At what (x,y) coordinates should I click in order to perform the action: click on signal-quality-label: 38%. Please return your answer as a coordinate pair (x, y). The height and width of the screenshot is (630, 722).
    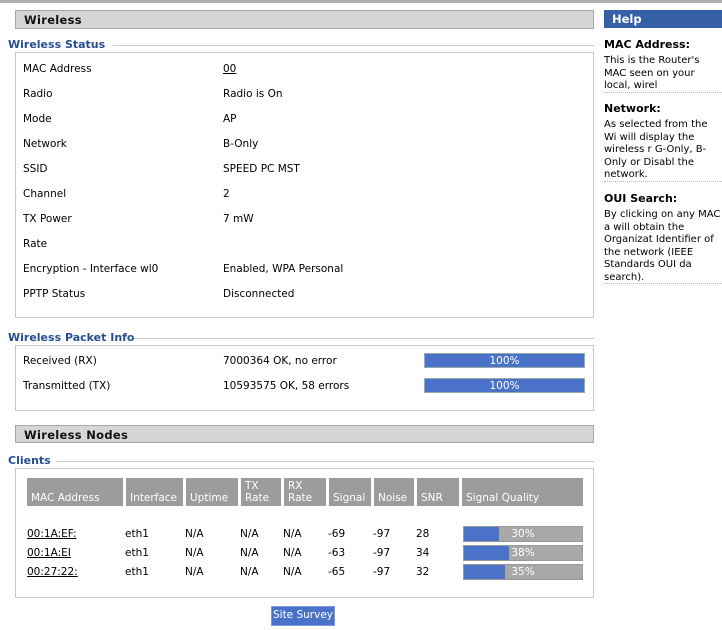
    Looking at the image, I should click on (523, 553).